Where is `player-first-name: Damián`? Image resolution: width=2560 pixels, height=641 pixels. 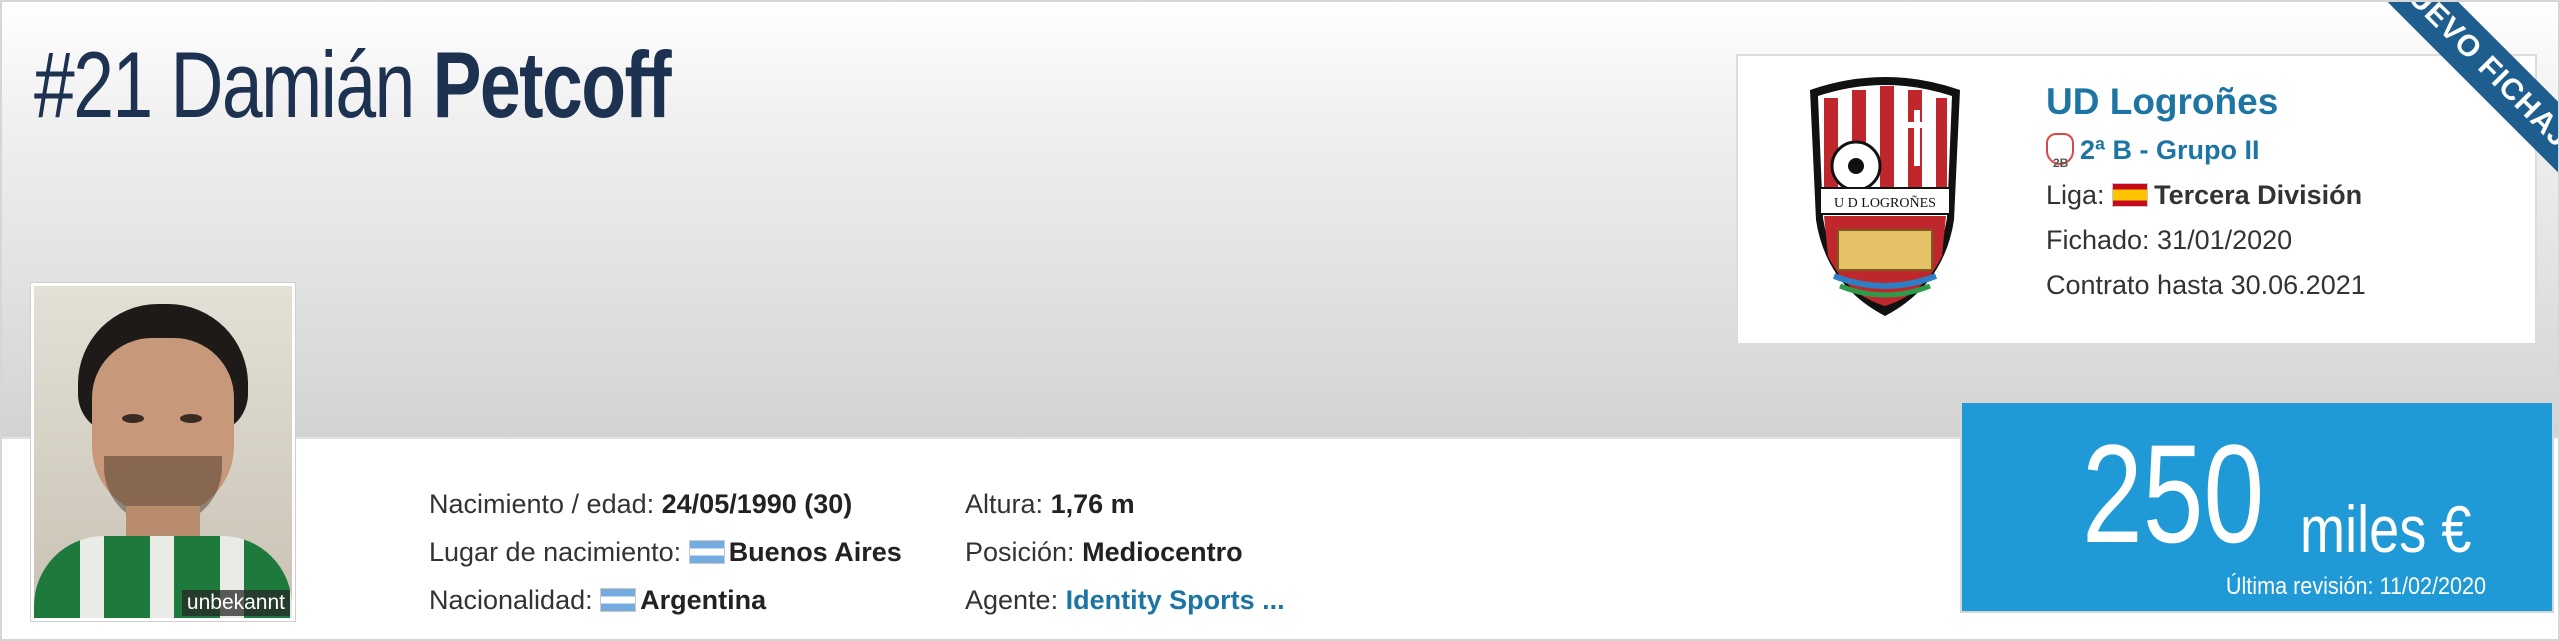
player-first-name: Damián is located at coordinates (292, 84).